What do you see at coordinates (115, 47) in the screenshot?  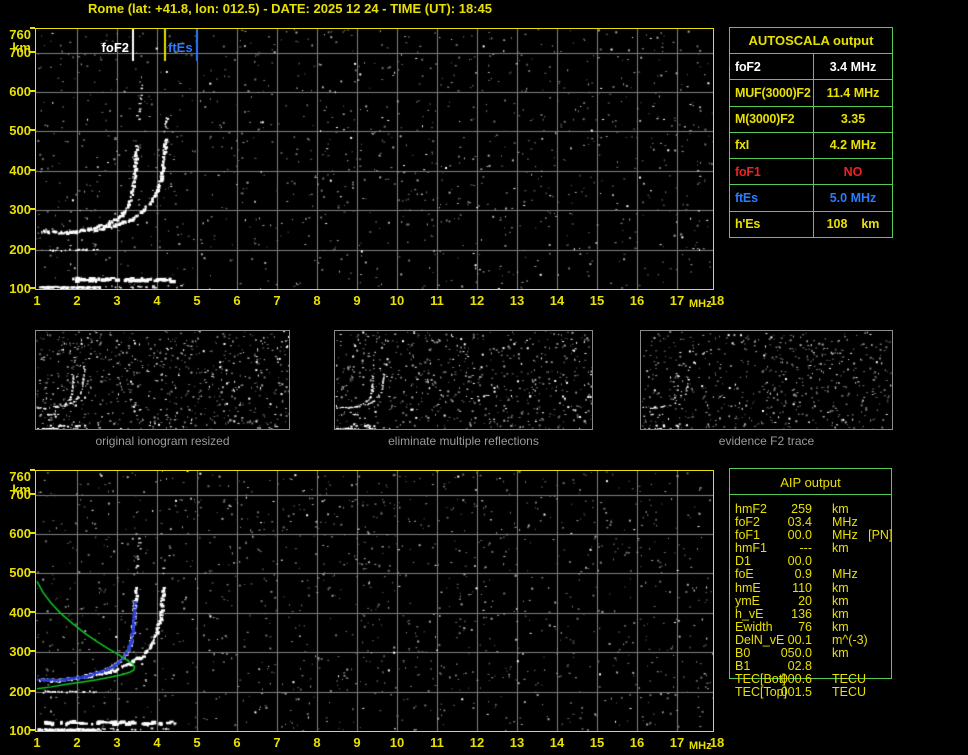 I see `foF2-marker-label: foF2` at bounding box center [115, 47].